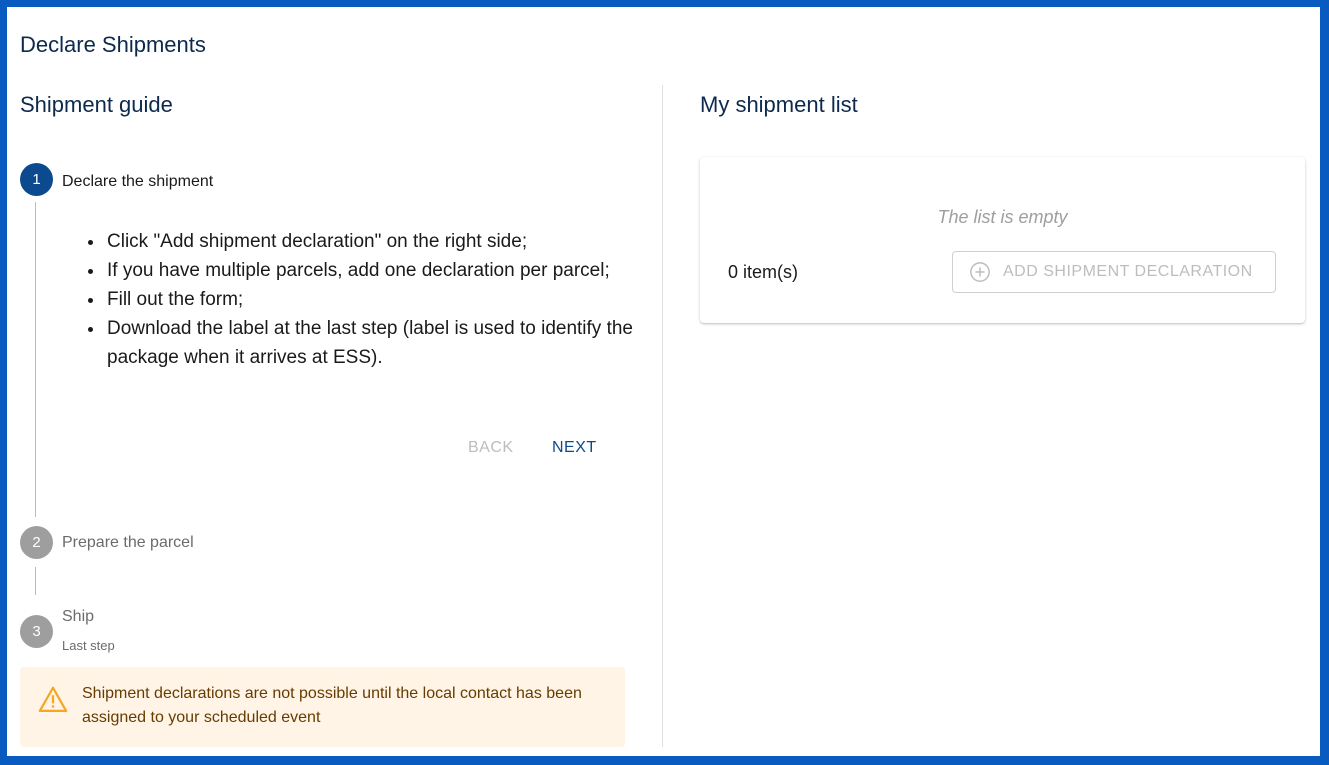 This screenshot has width=1329, height=765. Describe the element at coordinates (138, 181) in the screenshot. I see `step-1-label: Declare the shipment` at that location.